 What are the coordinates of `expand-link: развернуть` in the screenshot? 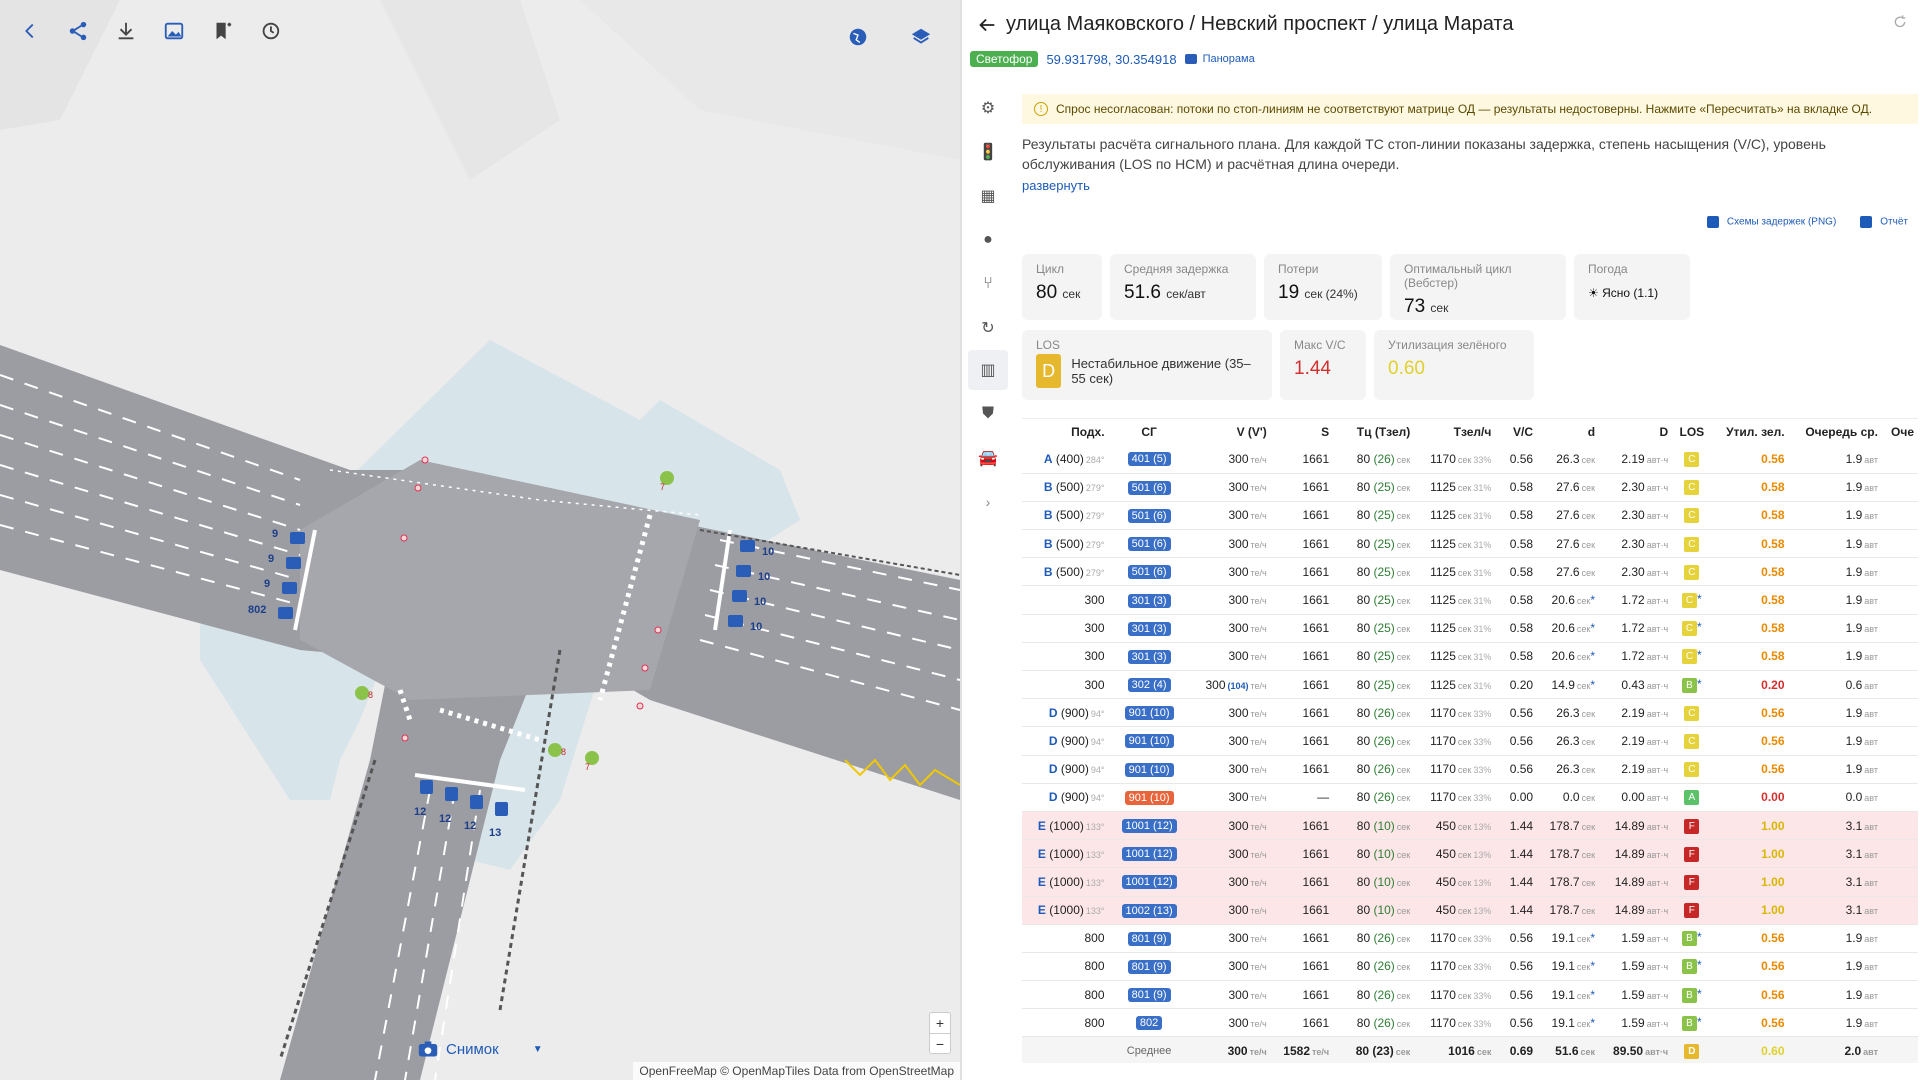 It's located at (1056, 185).